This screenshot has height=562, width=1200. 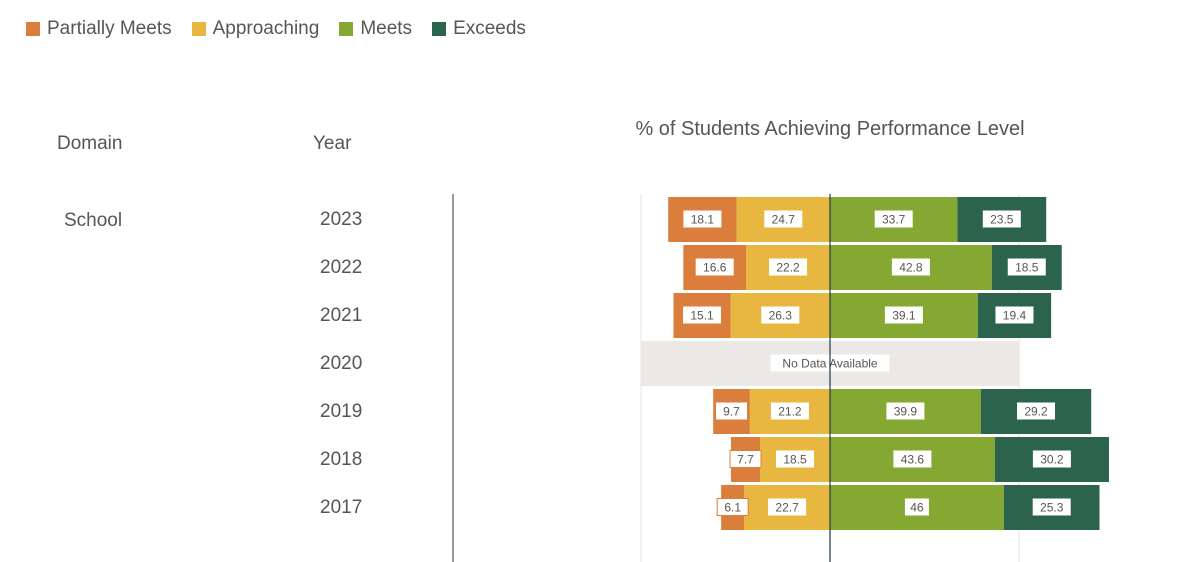 I want to click on data-label-approaching: 24.7, so click(x=784, y=220).